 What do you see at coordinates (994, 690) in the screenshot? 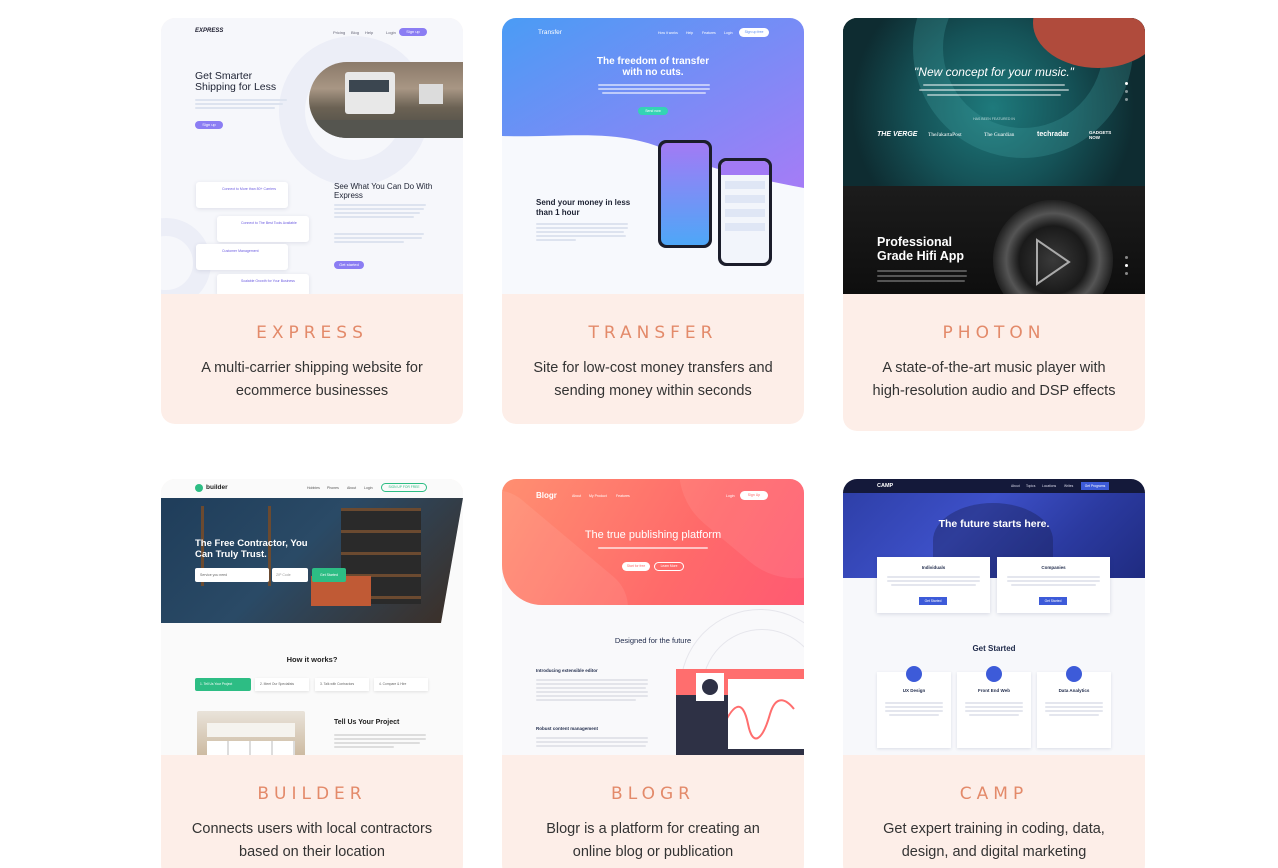
I see `camp-course-frontend: Front End Web` at bounding box center [994, 690].